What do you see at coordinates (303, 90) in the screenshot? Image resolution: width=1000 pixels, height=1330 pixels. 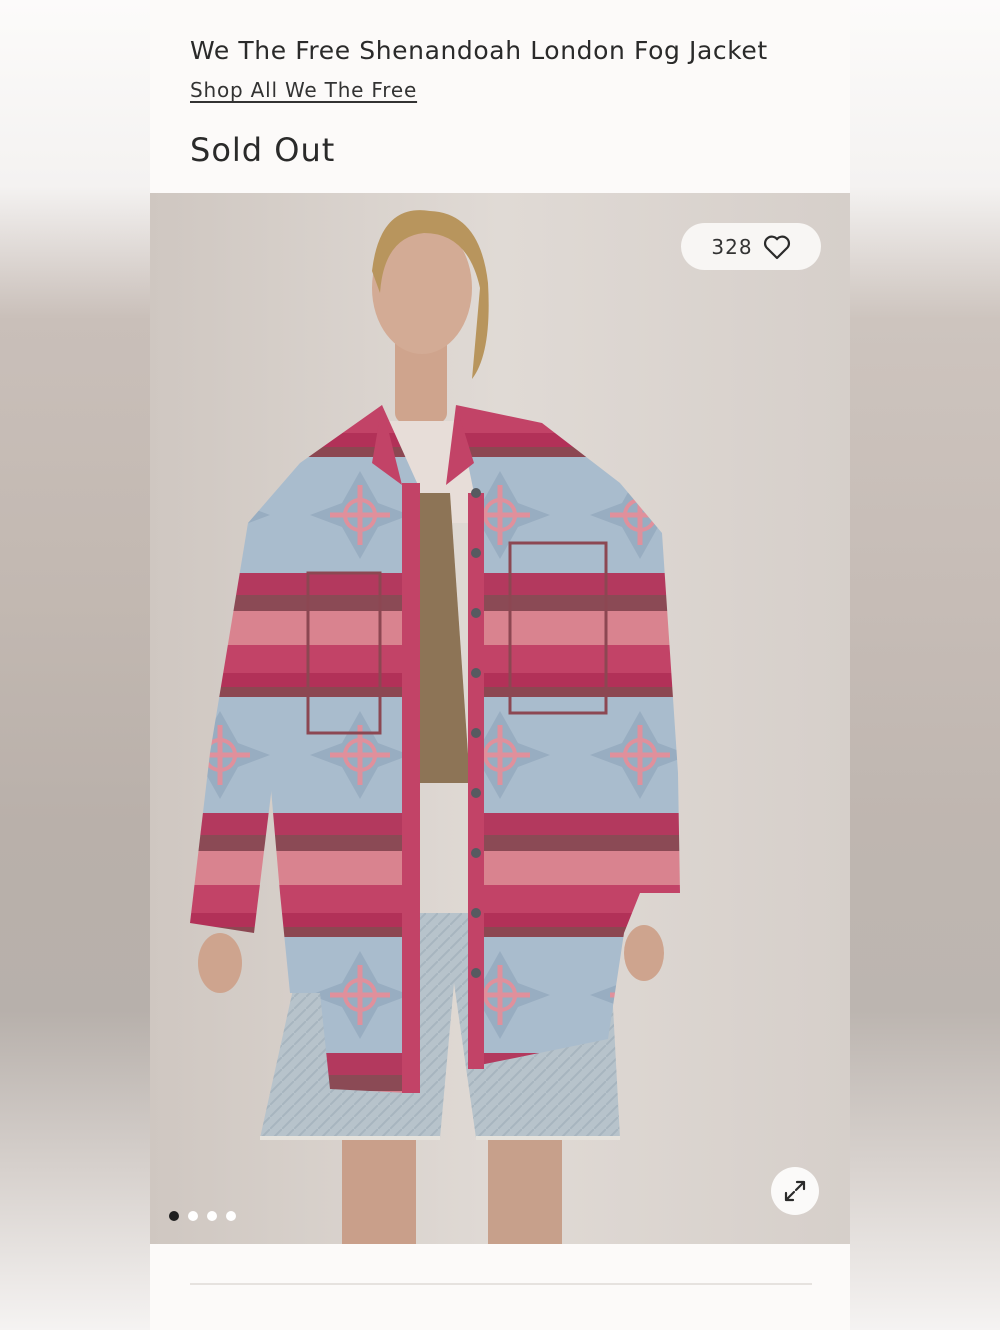 I see `shop-all-brand-link: Shop All We The Free` at bounding box center [303, 90].